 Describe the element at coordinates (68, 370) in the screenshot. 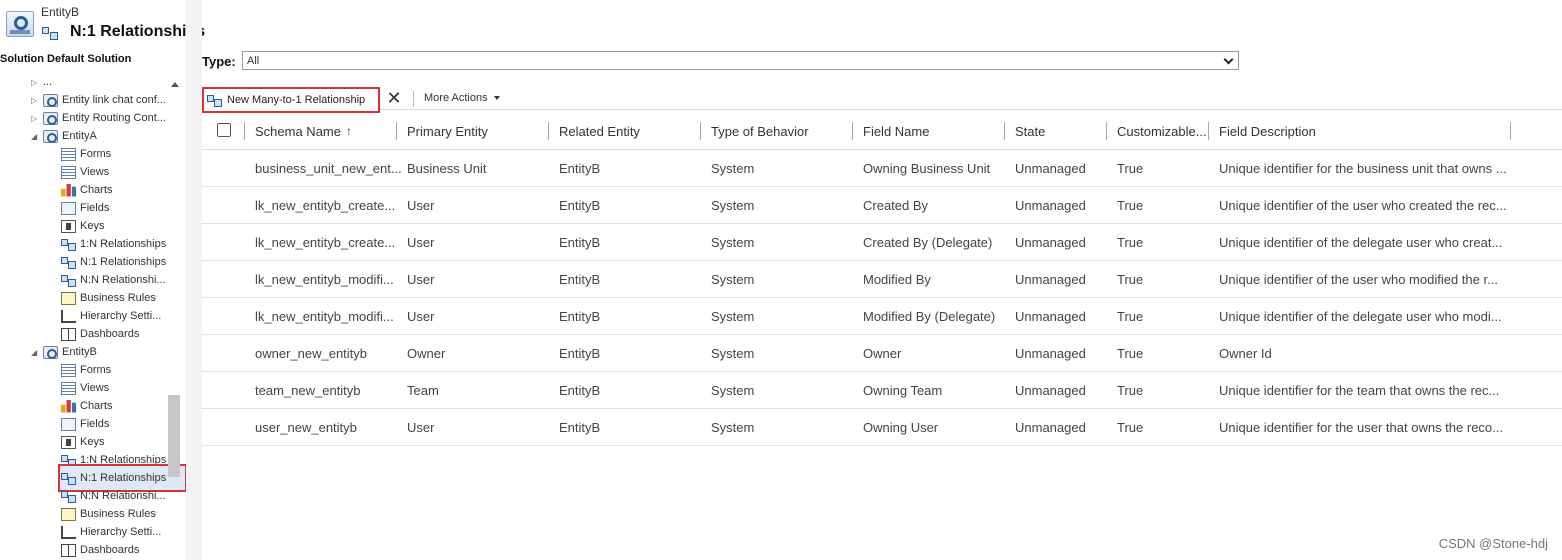

I see `forms-icon` at that location.